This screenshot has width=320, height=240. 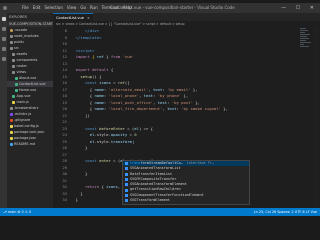 What do you see at coordinates (3, 49) in the screenshot?
I see `run-debug-icon` at bounding box center [3, 49].